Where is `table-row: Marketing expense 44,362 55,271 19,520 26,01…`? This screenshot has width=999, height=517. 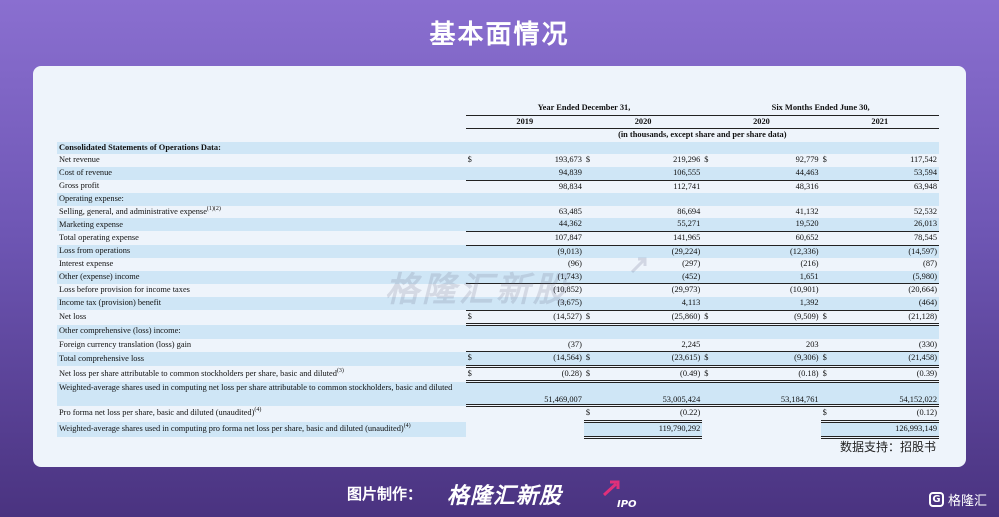
table-row: Marketing expense 44,362 55,271 19,520 26,01… is located at coordinates (498, 225).